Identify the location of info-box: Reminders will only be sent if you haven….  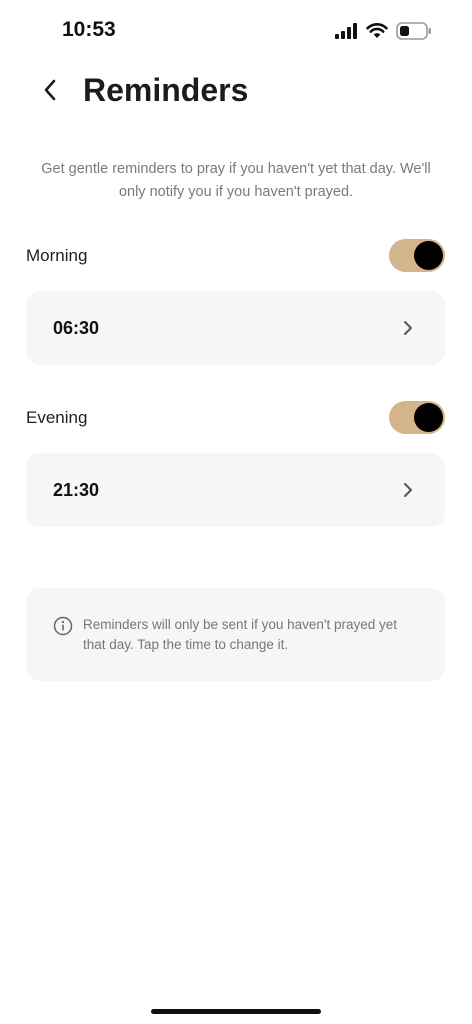
(235, 634).